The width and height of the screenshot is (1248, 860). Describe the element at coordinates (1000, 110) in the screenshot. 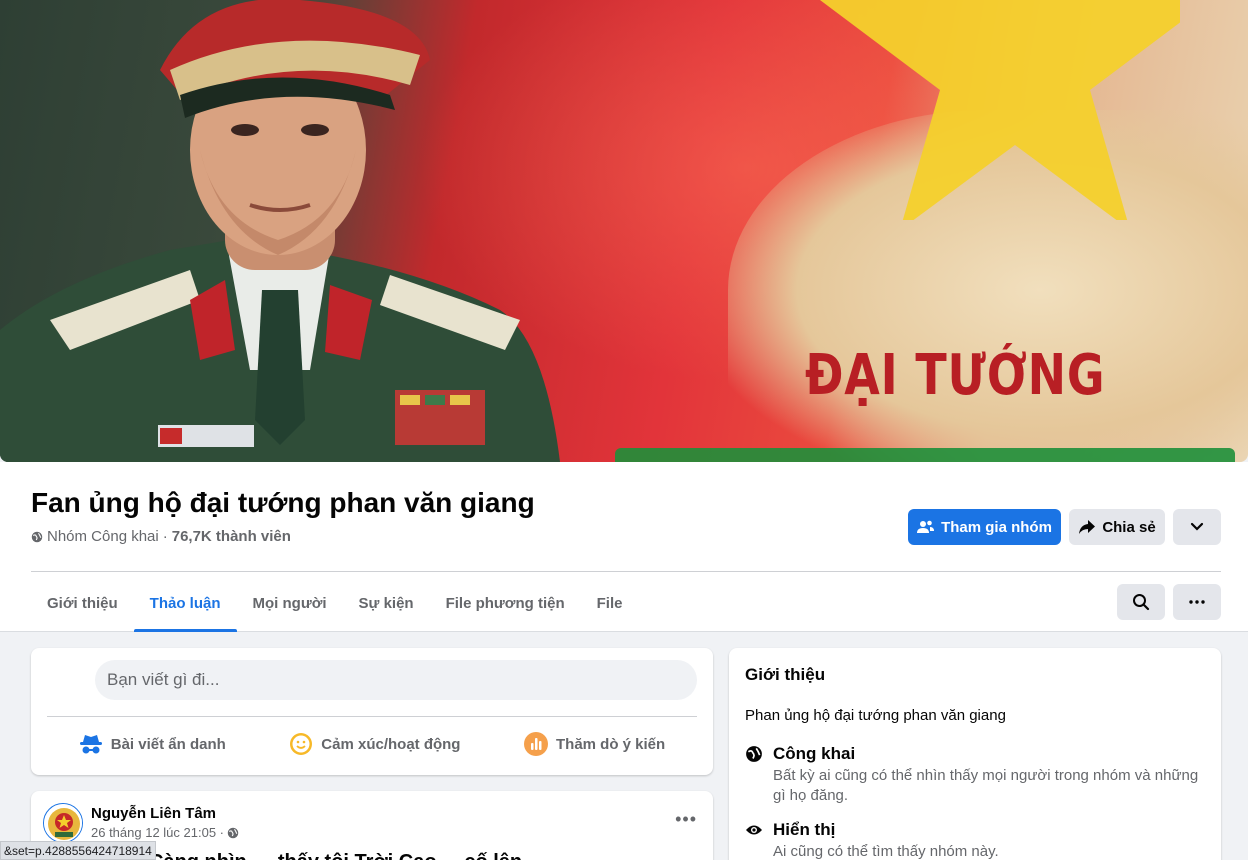

I see `flag-star` at that location.